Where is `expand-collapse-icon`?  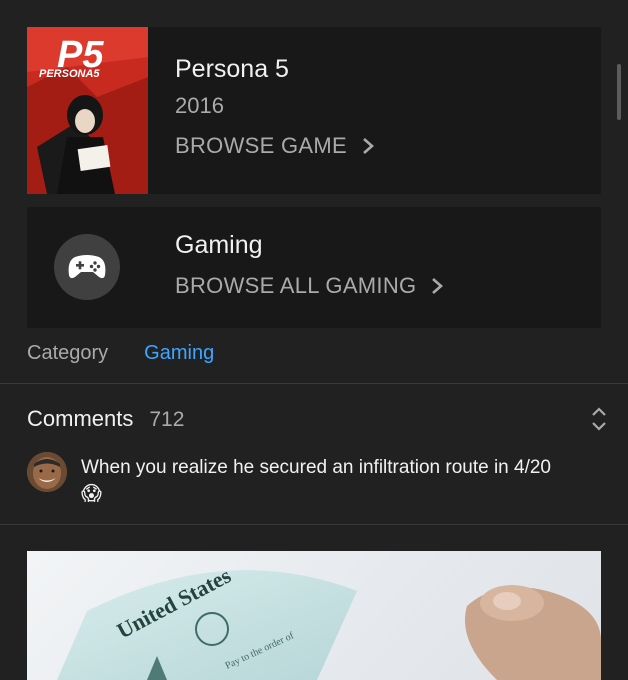
expand-collapse-icon is located at coordinates (599, 419).